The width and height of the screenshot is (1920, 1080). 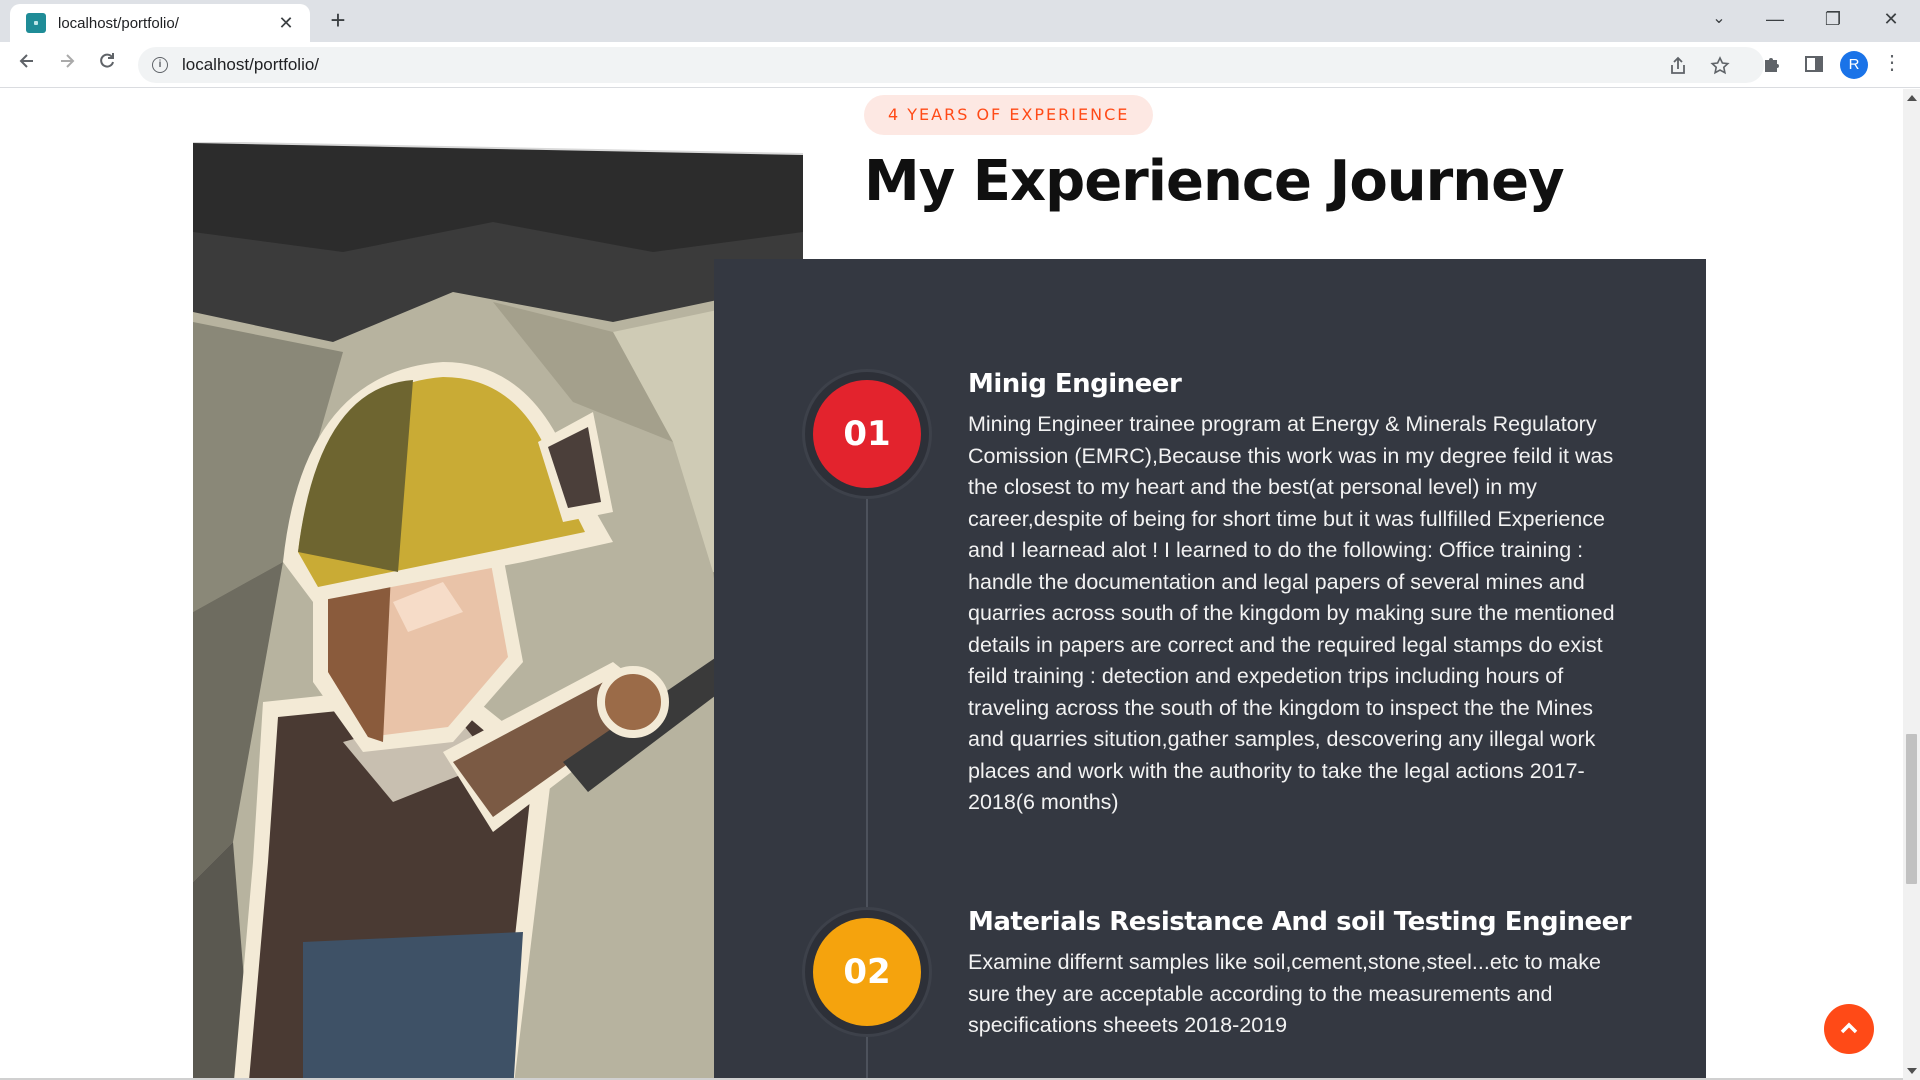 What do you see at coordinates (1912, 1071) in the screenshot?
I see `scroll-down-arrow-icon` at bounding box center [1912, 1071].